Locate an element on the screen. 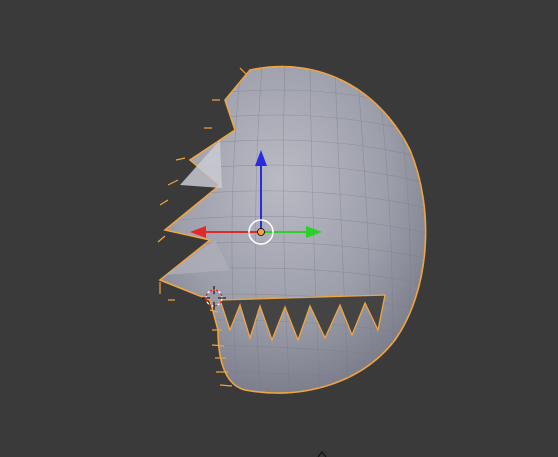  object-origin-icon is located at coordinates (261, 232).